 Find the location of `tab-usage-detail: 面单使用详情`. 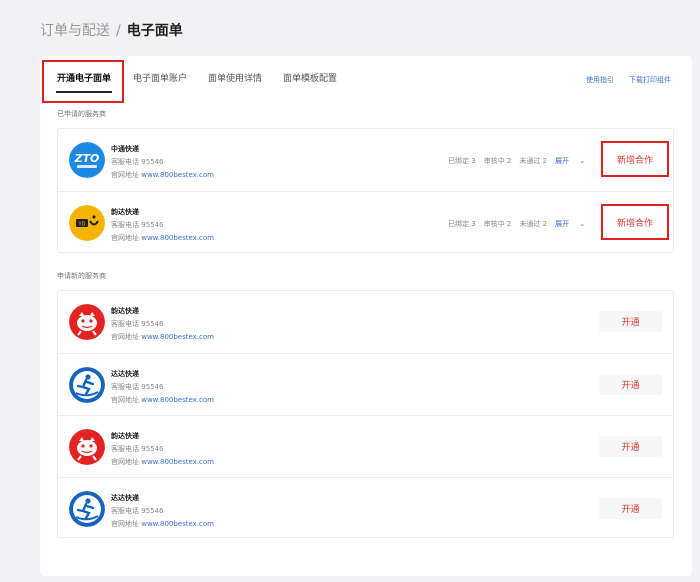

tab-usage-detail: 面单使用详情 is located at coordinates (235, 79).